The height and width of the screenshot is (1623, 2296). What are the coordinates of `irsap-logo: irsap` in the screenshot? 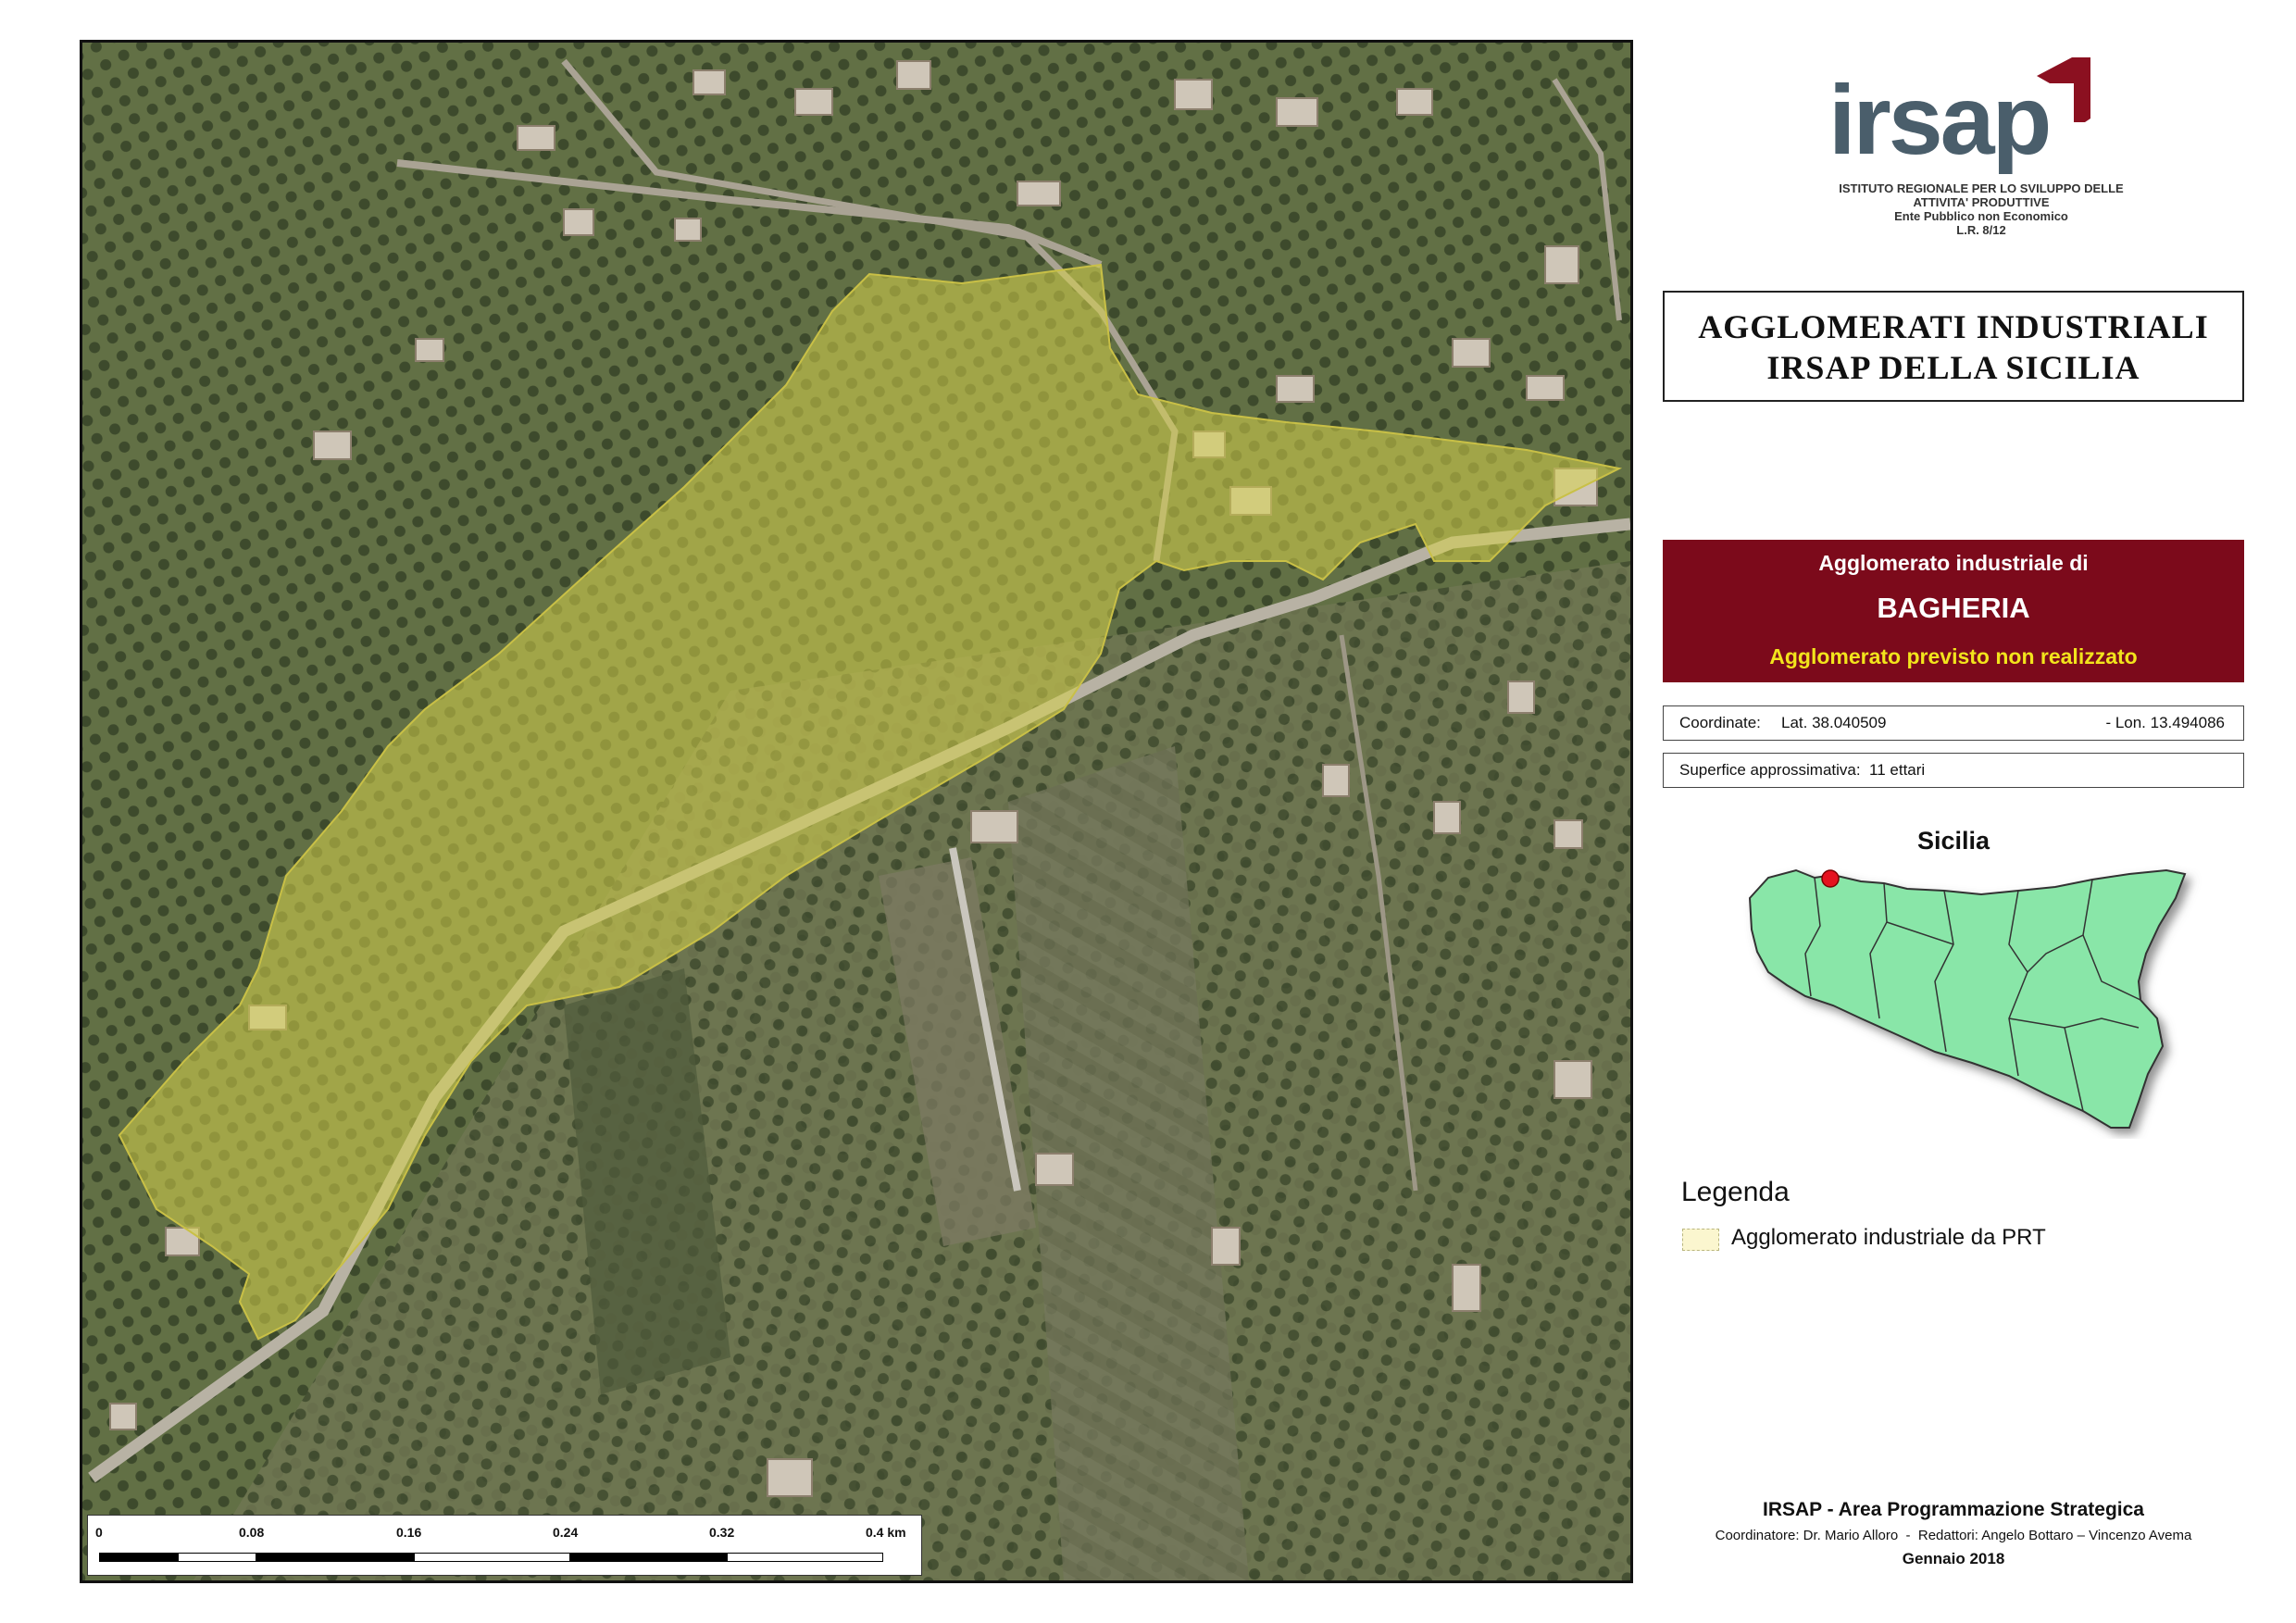 It's located at (1940, 121).